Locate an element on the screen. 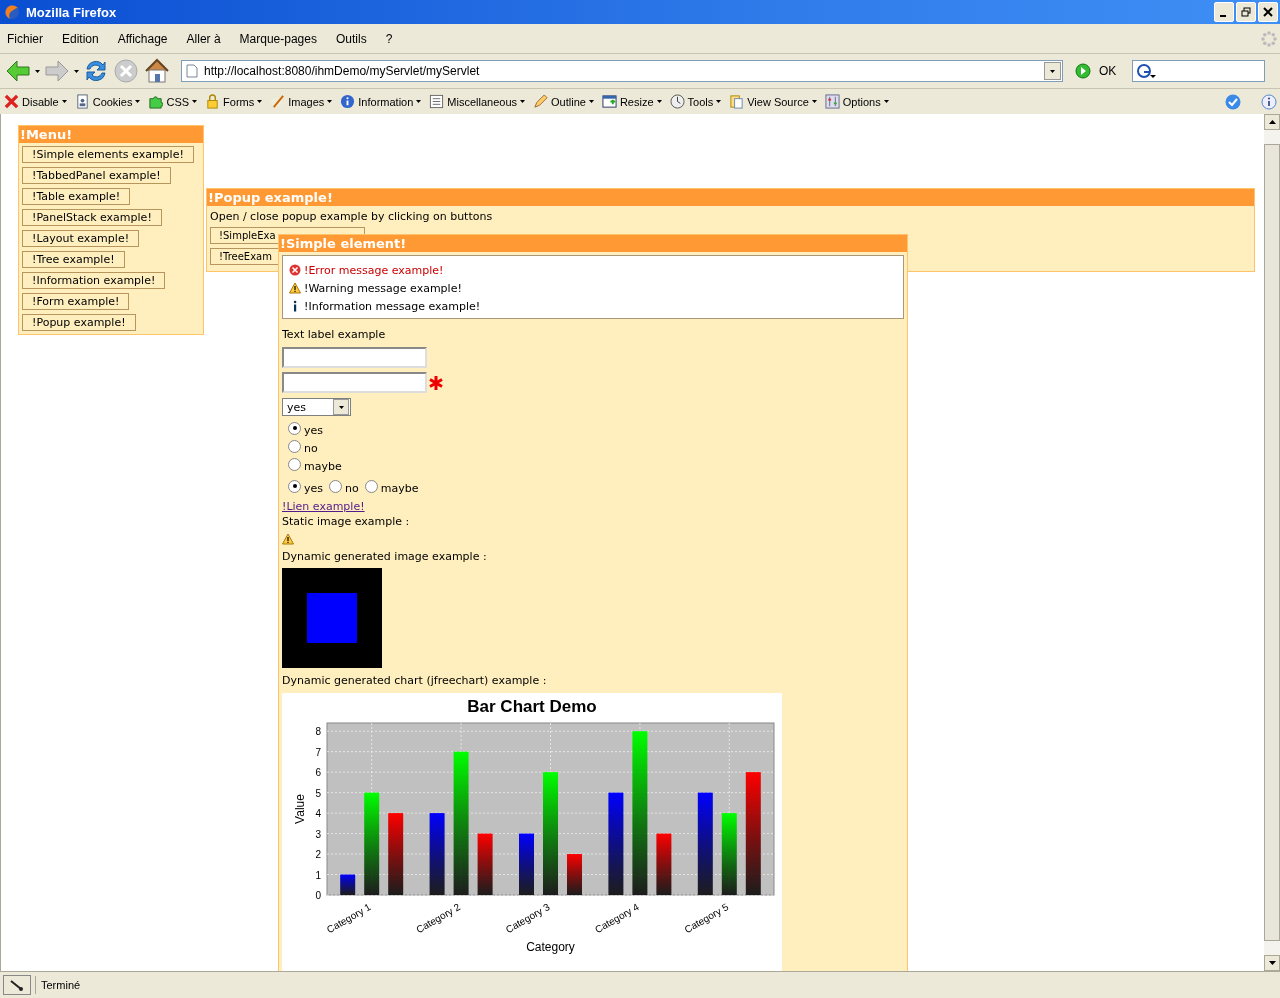 Image resolution: width=1280 pixels, height=998 pixels. image-caption: Dynamic generated image example : is located at coordinates (384, 557).